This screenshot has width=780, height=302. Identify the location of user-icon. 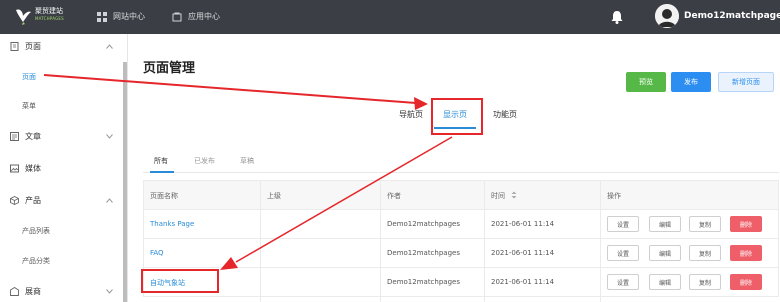
(667, 16).